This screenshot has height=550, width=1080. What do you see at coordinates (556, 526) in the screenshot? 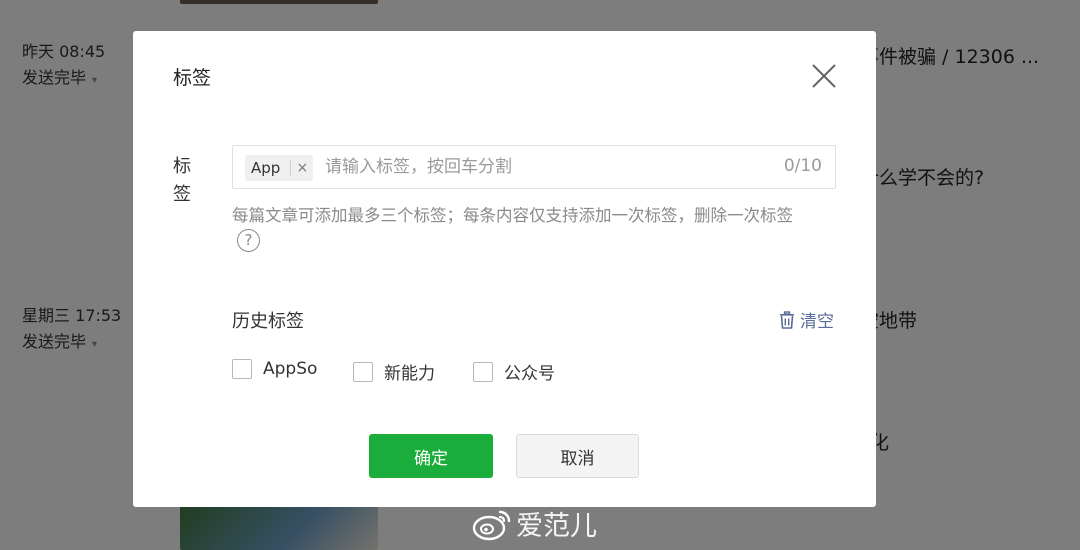
I see `watermark-text: 爱范儿` at bounding box center [556, 526].